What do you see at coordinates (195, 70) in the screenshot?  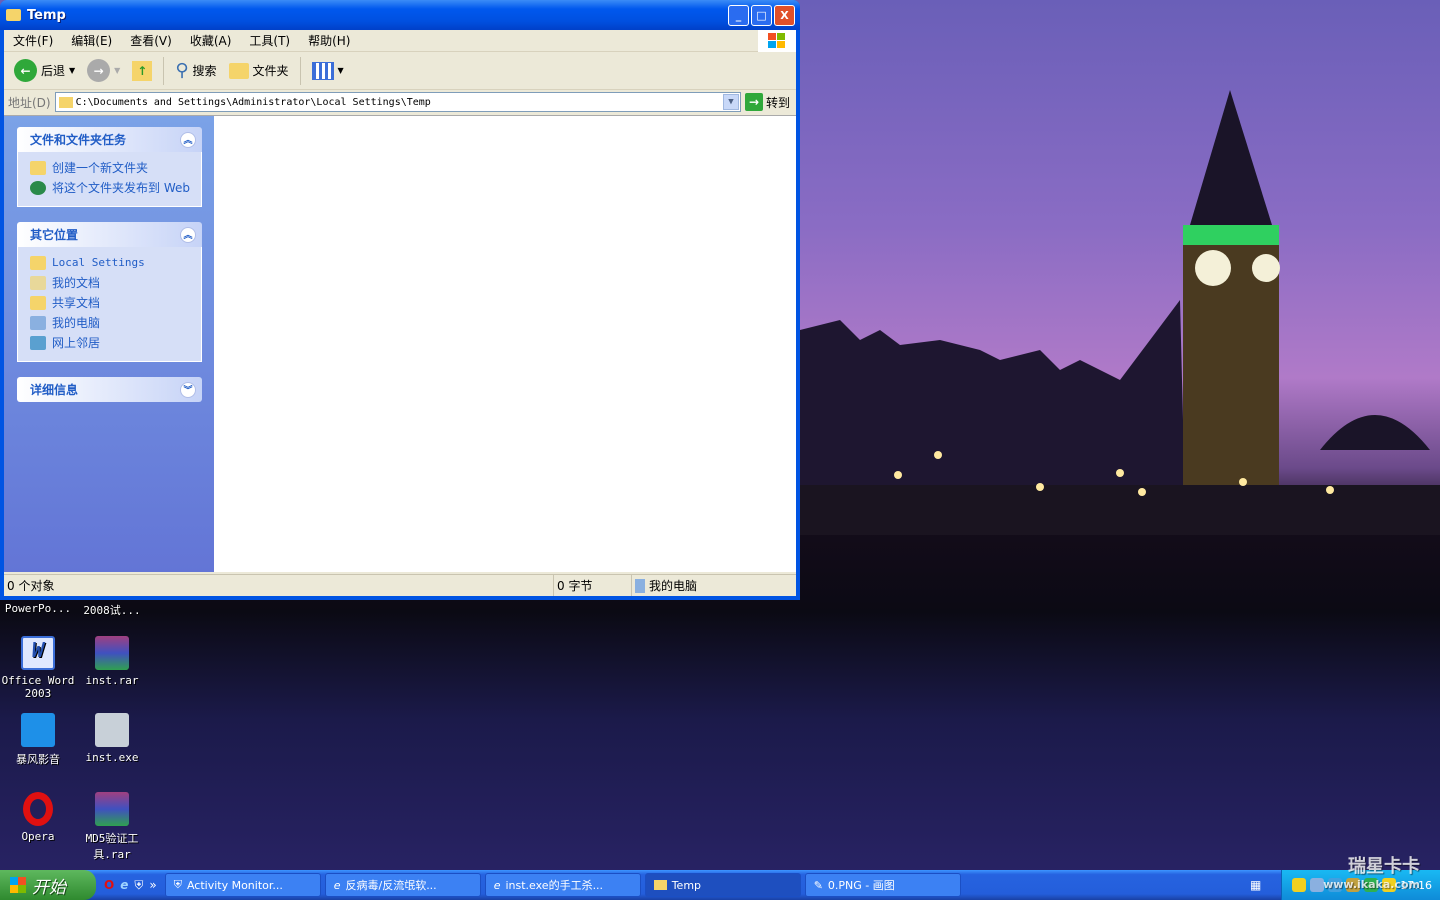 I see `search-button: ⚲ 搜索` at bounding box center [195, 70].